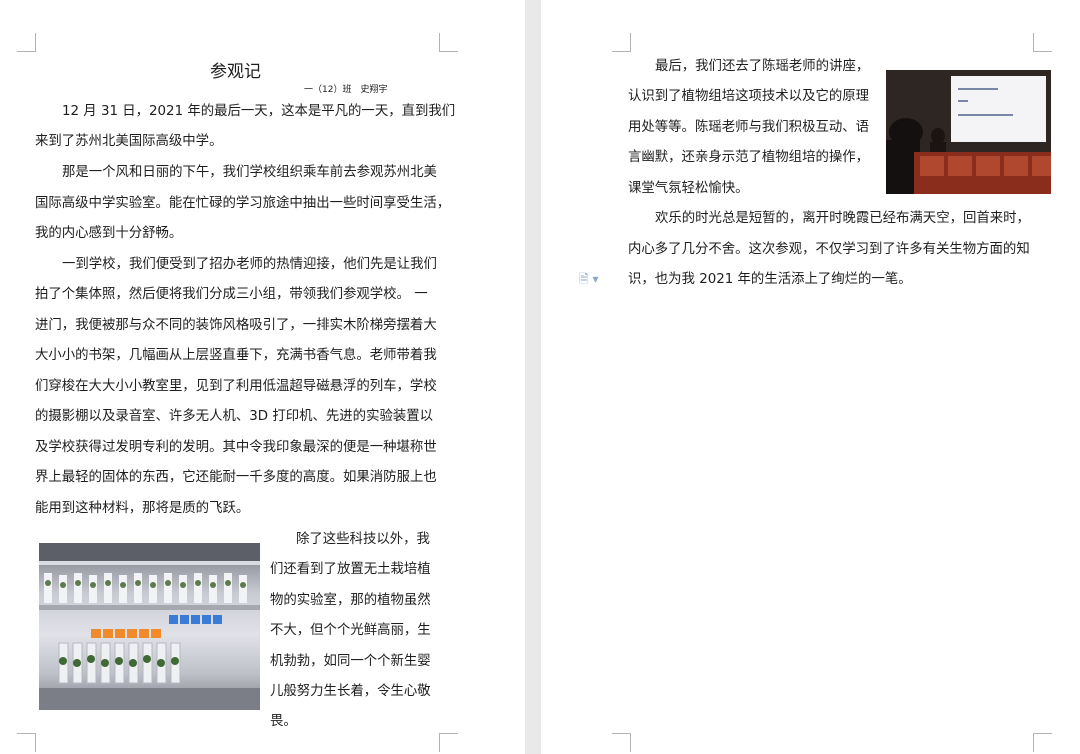 This screenshot has width=1080, height=754. Describe the element at coordinates (236, 447) in the screenshot. I see `paragraph-line: 及学校获得过发明专利的发明。其中令我印象最深的便是一种堪称世` at that location.